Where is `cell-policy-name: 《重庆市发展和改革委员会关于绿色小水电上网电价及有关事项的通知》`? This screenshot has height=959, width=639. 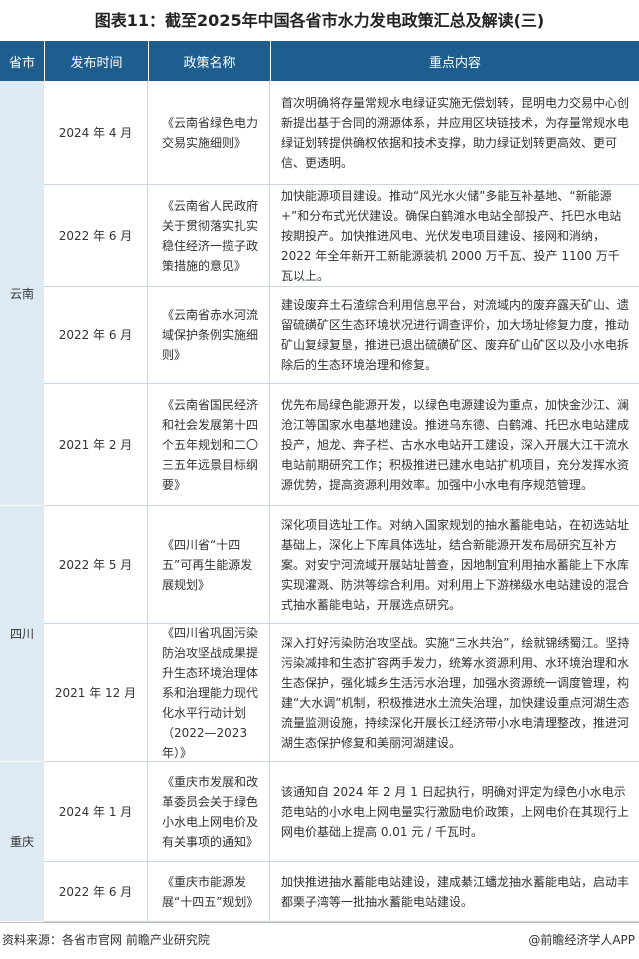
cell-policy-name: 《重庆市发展和改革委员会关于绿色小水电上网电价及有关事项的通知》 is located at coordinates (209, 811).